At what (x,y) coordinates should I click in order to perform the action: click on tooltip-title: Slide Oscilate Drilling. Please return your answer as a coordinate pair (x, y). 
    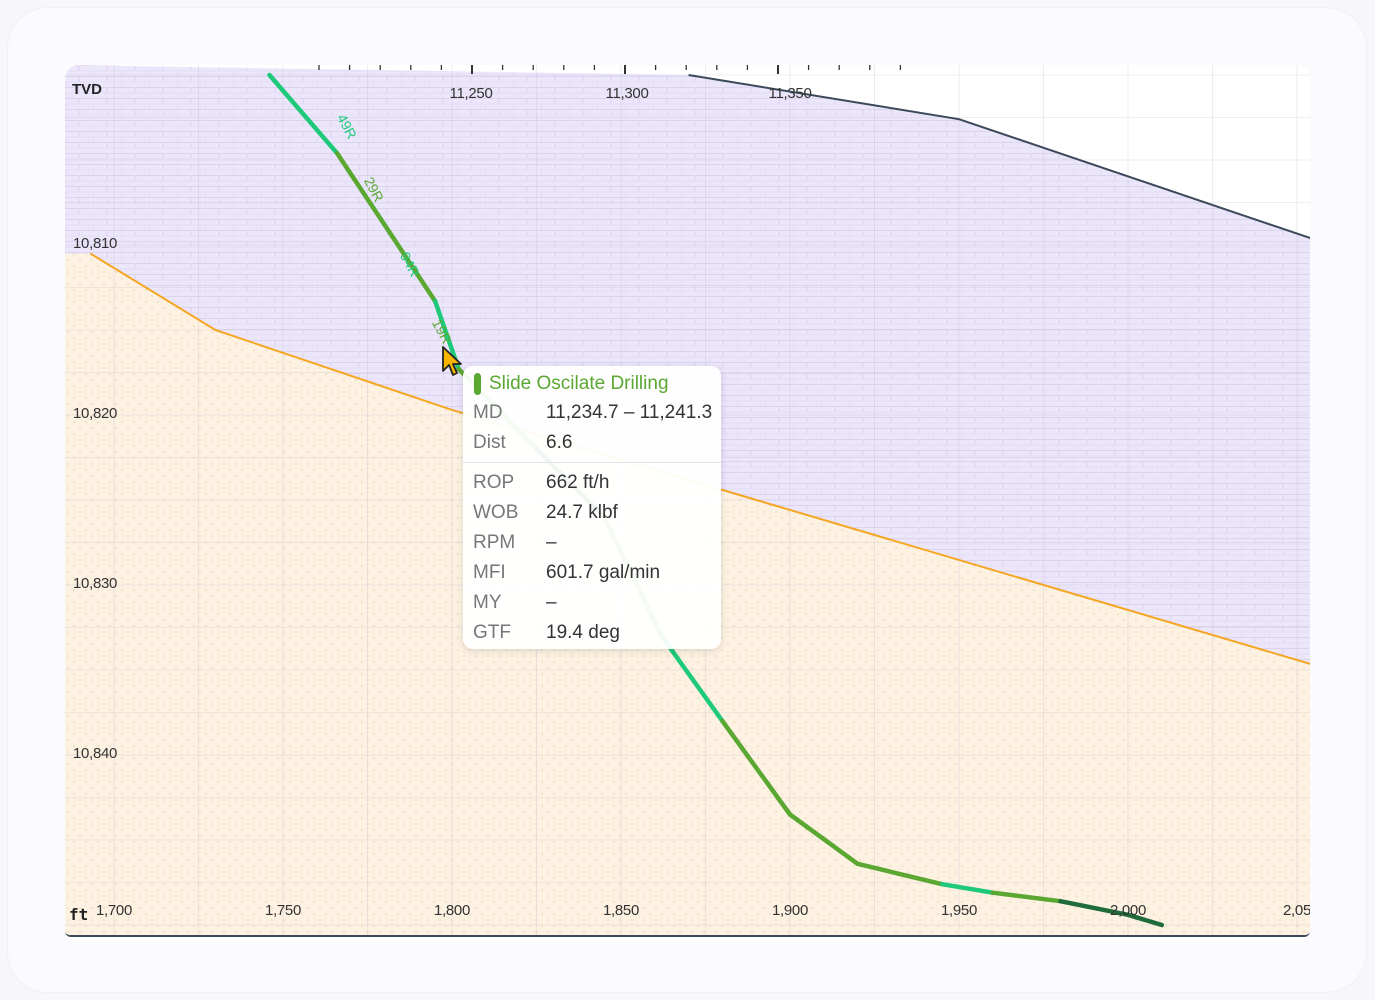
    Looking at the image, I should click on (571, 384).